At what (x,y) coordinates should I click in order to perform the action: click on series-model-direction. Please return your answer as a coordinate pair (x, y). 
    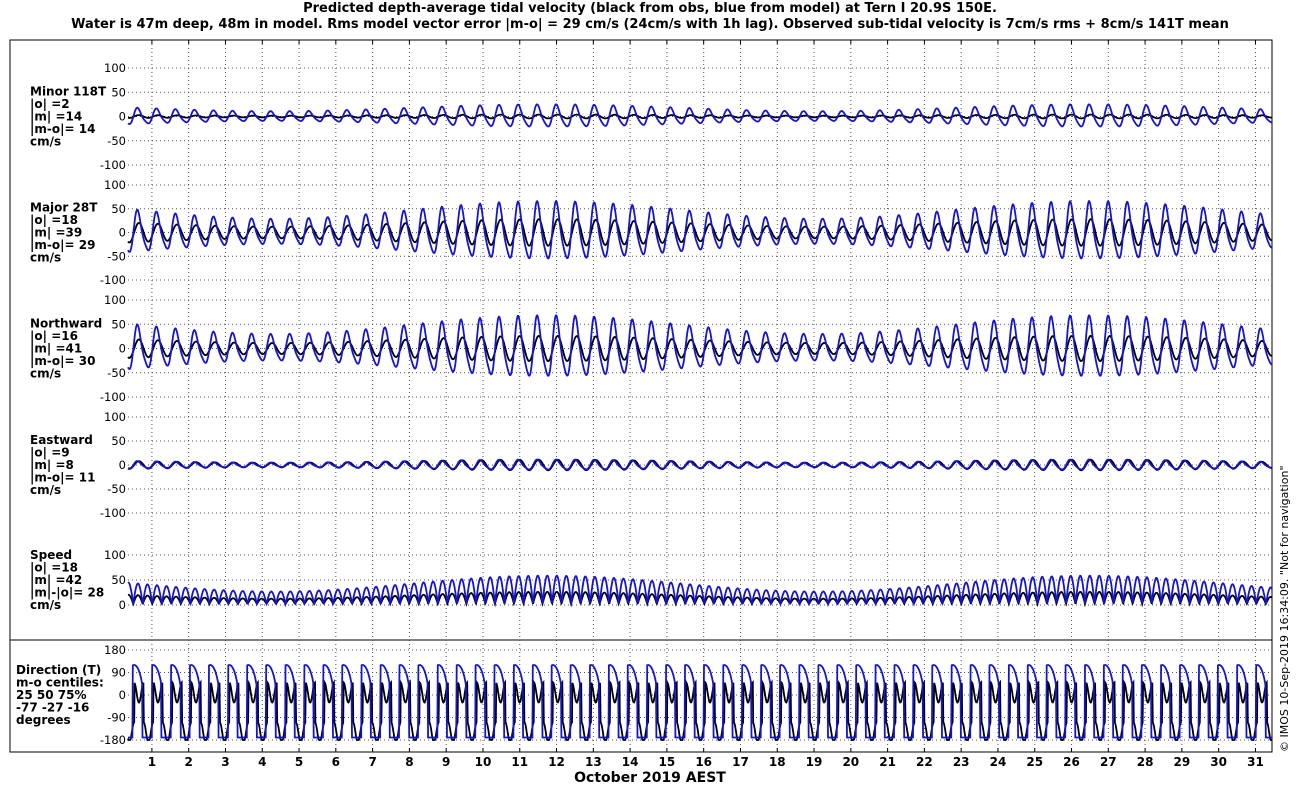
    Looking at the image, I should click on (700, 701).